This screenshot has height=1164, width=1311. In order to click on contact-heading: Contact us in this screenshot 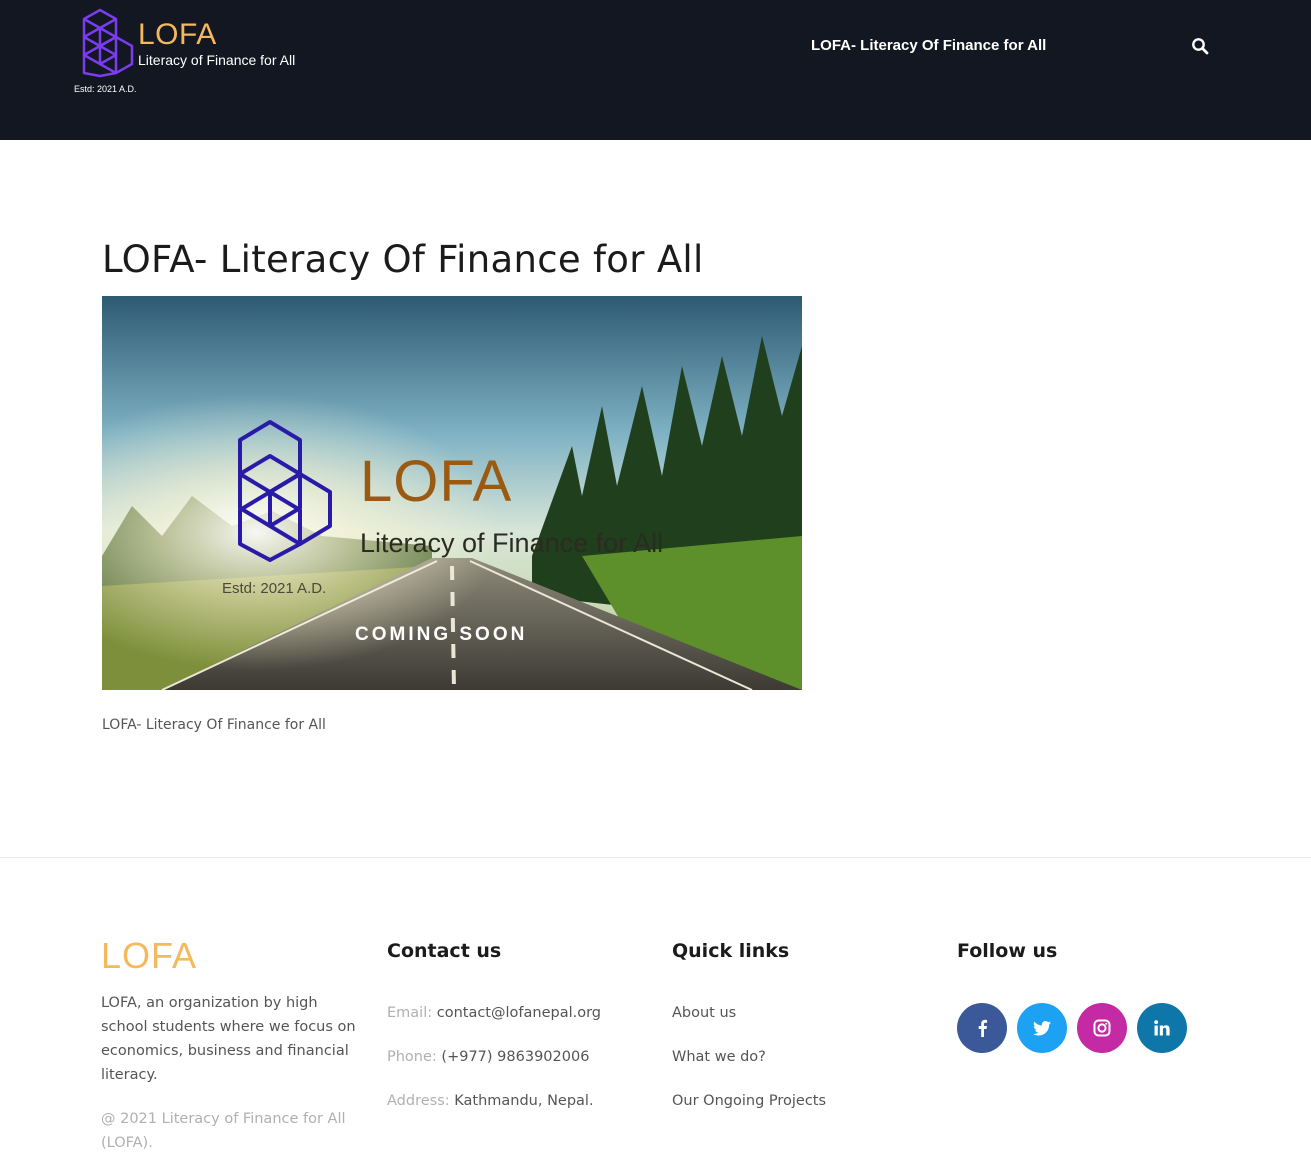, I will do `click(444, 951)`.